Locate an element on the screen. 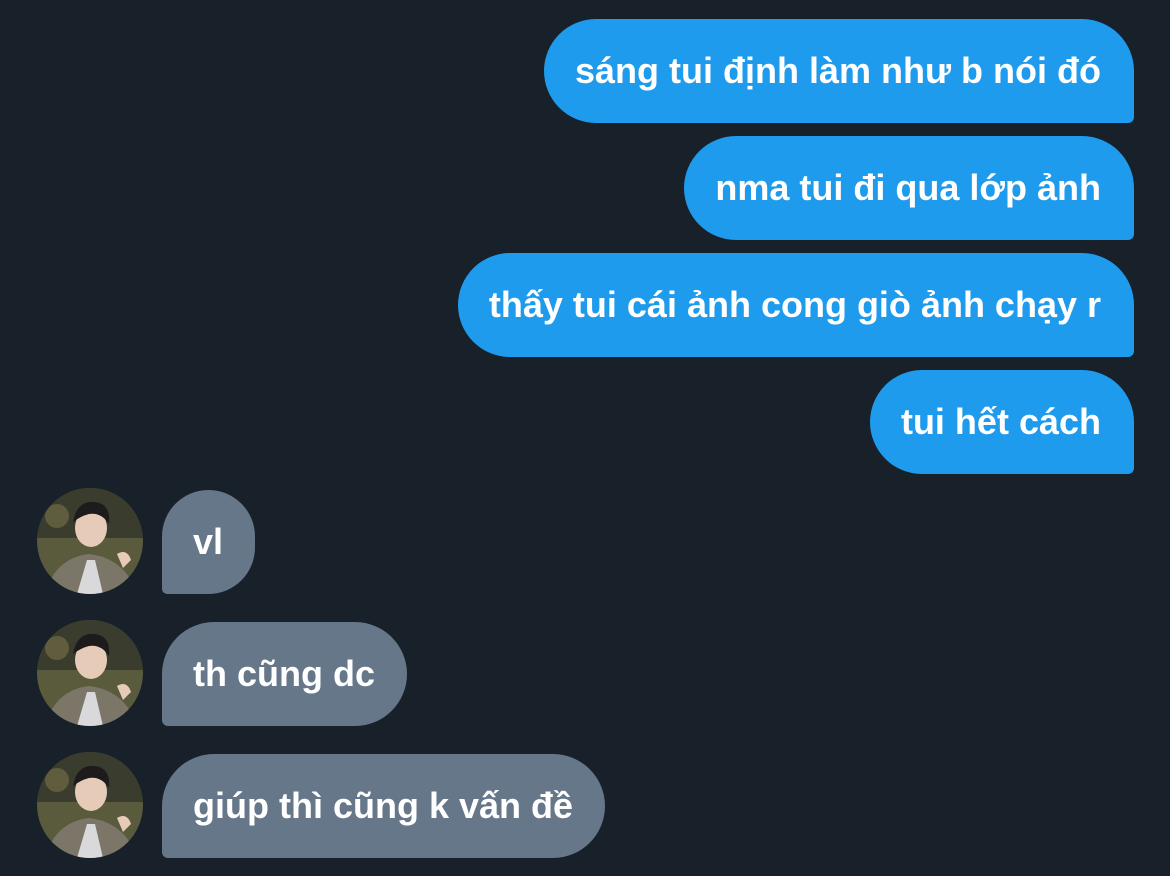  message-text: giúp thì cũng k vấn đề is located at coordinates (383, 805).